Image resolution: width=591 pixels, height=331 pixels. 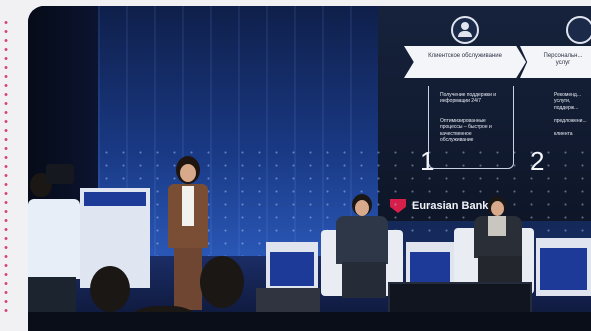 I want to click on personal-services-icon, so click(x=578, y=30).